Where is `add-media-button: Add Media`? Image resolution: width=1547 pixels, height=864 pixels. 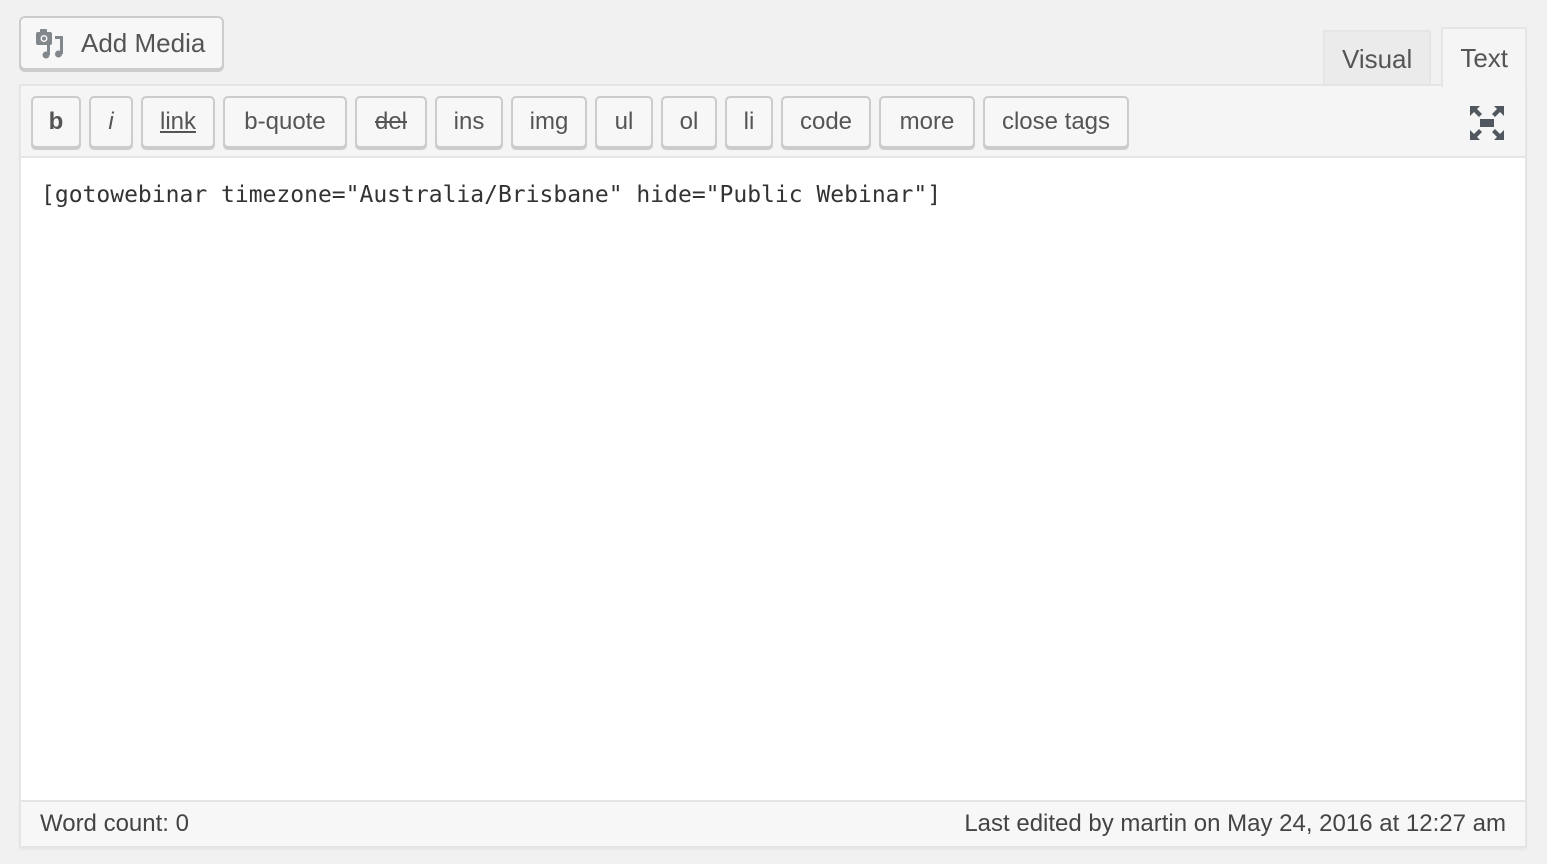
add-media-button: Add Media is located at coordinates (121, 43).